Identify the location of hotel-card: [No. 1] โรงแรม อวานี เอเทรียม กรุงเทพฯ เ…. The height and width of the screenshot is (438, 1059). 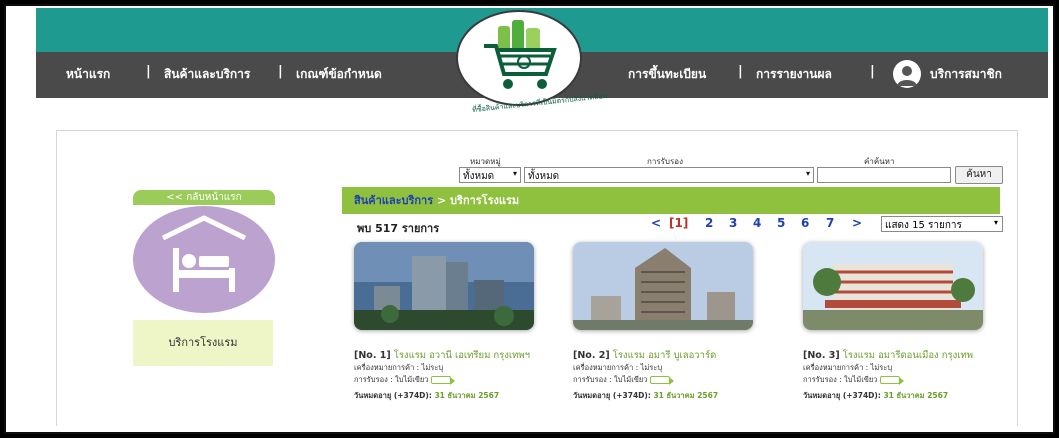
(454, 376).